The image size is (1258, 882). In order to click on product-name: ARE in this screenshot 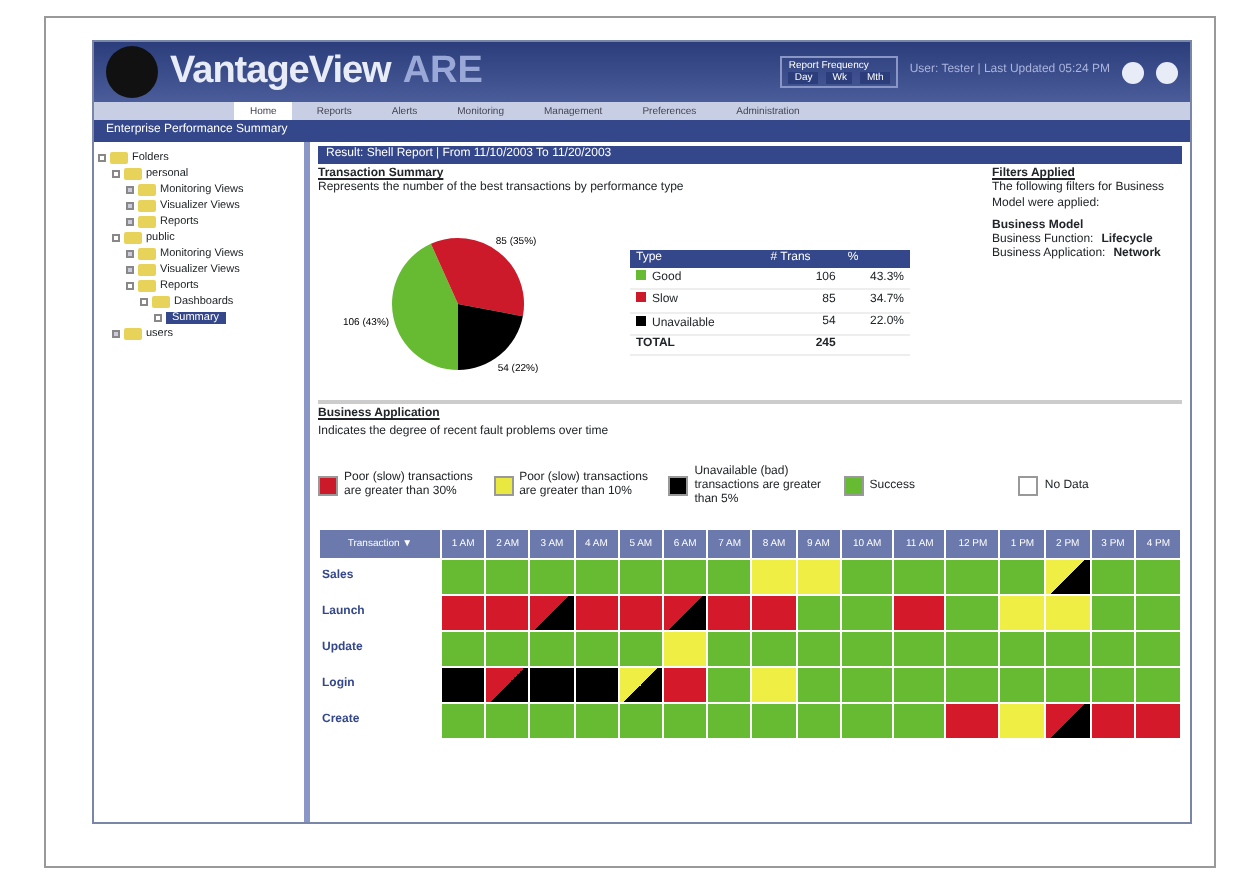, I will do `click(442, 72)`.